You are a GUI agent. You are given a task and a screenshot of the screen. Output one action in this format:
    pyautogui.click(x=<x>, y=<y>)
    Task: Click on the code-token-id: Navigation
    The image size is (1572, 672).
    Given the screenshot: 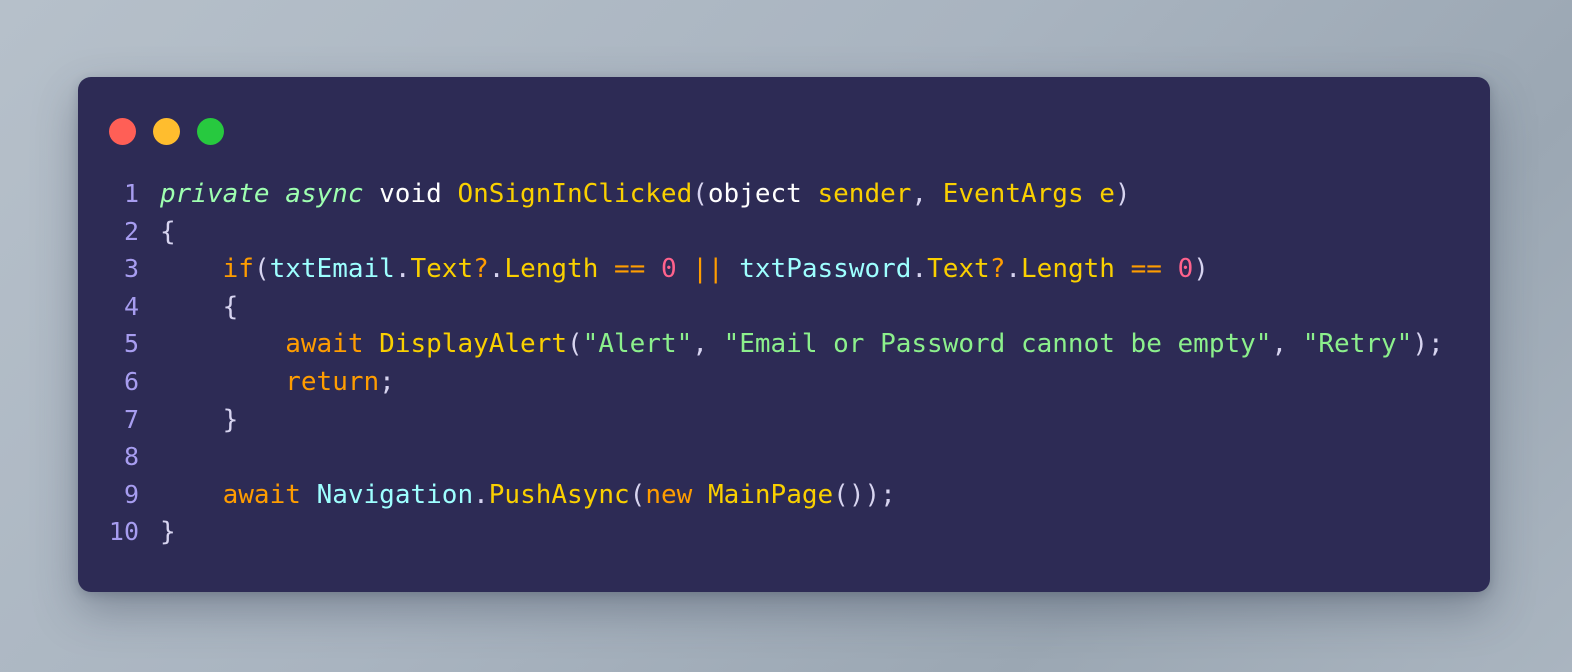 What is the action you would take?
    pyautogui.click(x=395, y=494)
    